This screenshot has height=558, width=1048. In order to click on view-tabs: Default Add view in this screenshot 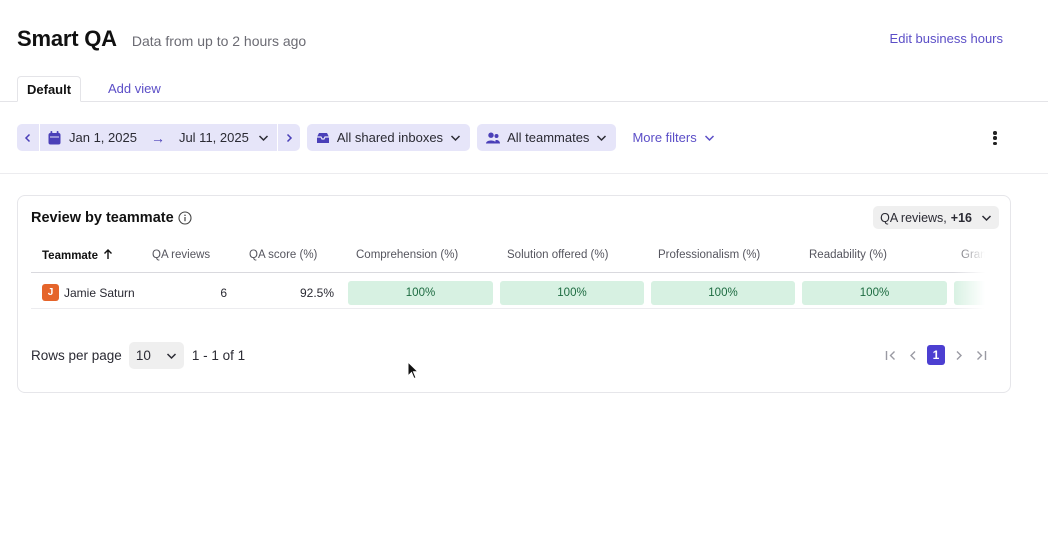, I will do `click(532, 89)`.